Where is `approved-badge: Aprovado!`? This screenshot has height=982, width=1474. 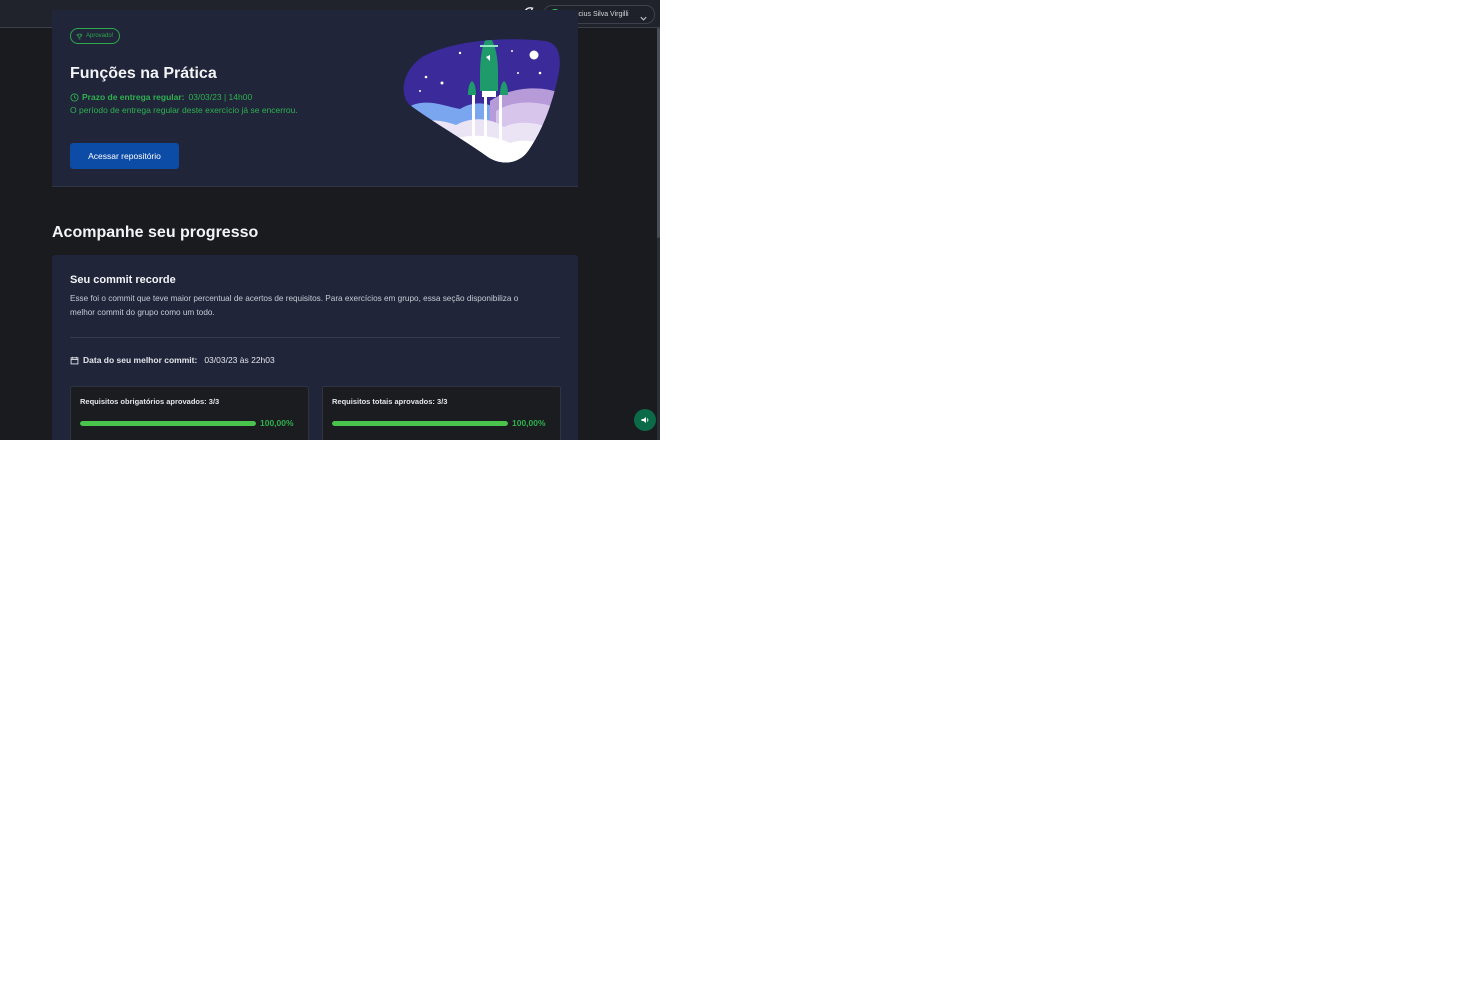
approved-badge: Aprovado! is located at coordinates (95, 36).